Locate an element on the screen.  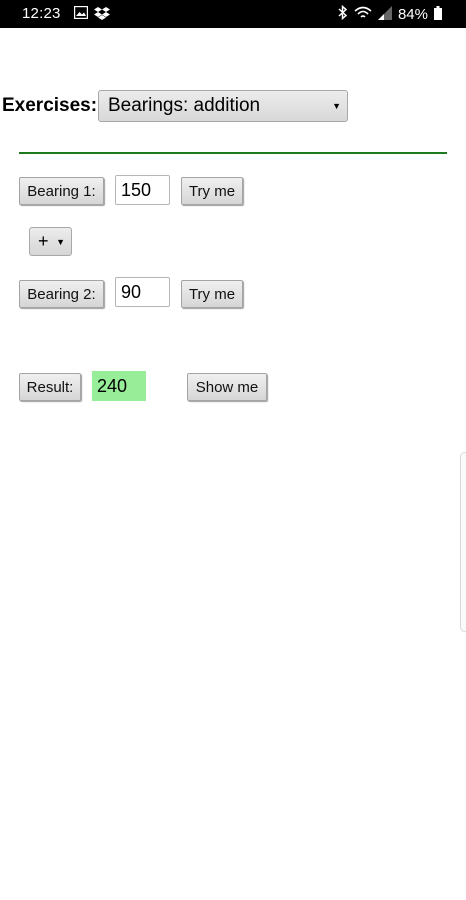
status-time: 12:23 is located at coordinates (41, 13).